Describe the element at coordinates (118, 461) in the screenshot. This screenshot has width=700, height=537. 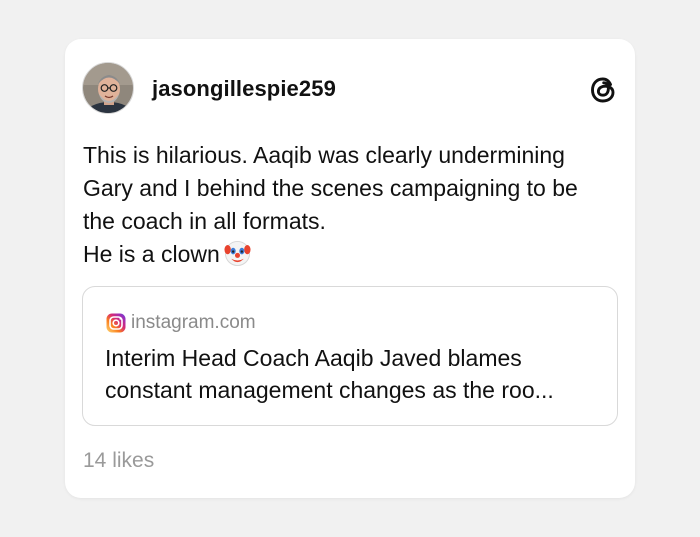
I see `likes-count: 14 likes` at that location.